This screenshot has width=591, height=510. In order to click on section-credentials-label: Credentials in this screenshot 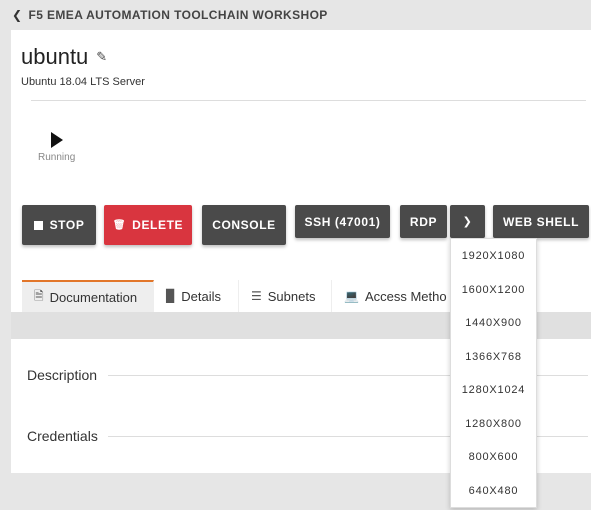, I will do `click(62, 436)`.